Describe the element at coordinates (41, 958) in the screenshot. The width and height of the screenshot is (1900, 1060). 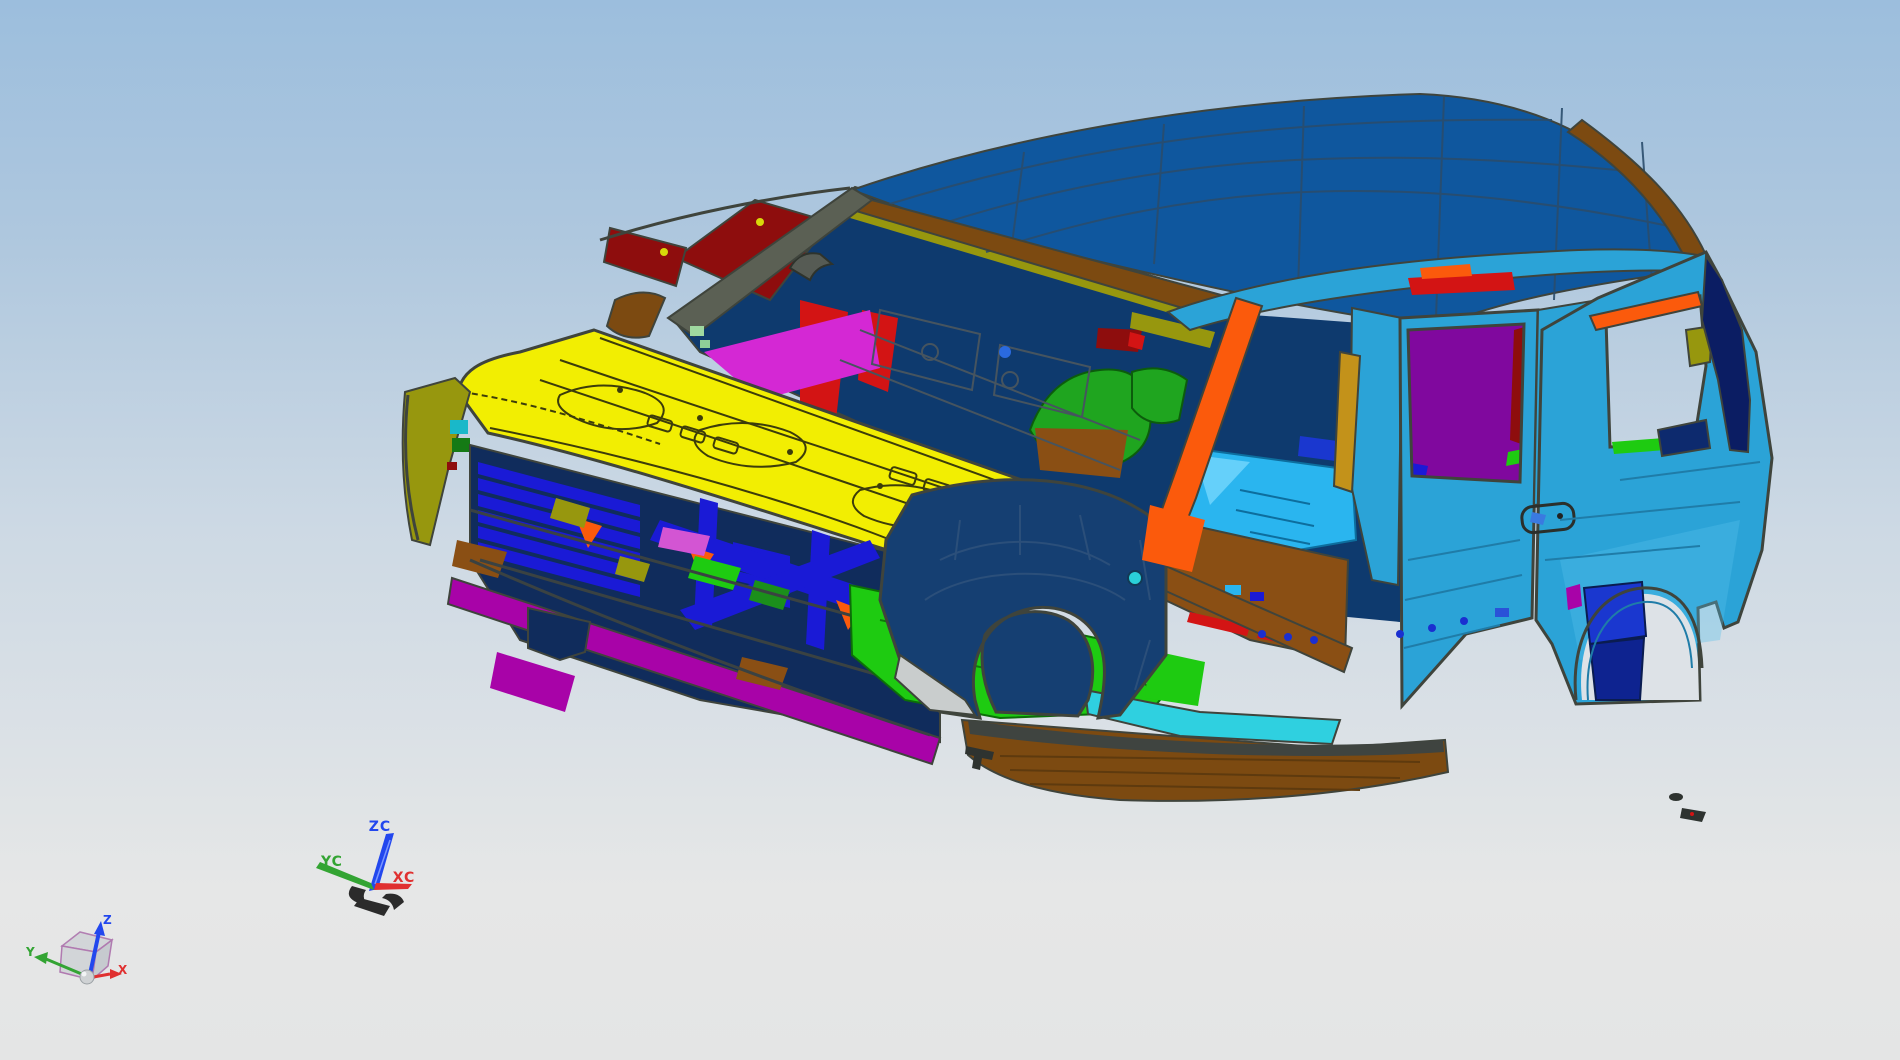
I see `view-y-arrow-head` at that location.